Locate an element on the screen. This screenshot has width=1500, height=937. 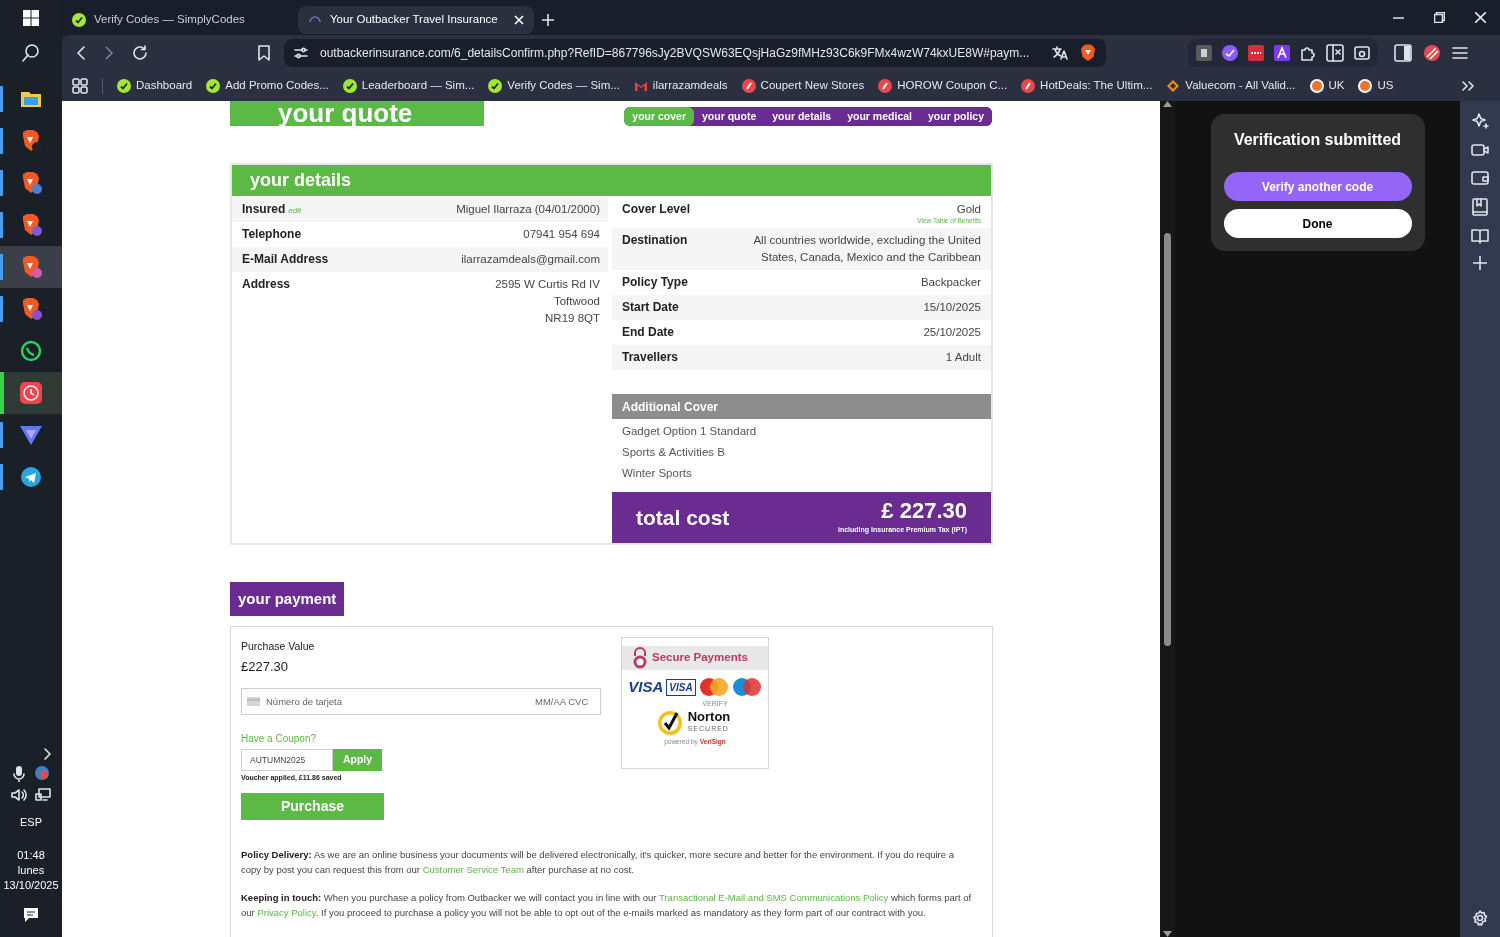
settings-icon is located at coordinates (1480, 918).